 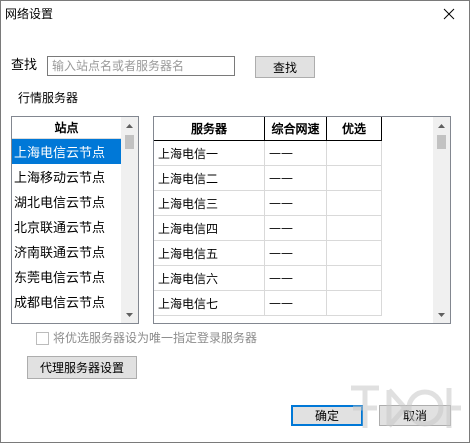 What do you see at coordinates (209, 203) in the screenshot?
I see `server-name-cell: 上海电信三` at bounding box center [209, 203].